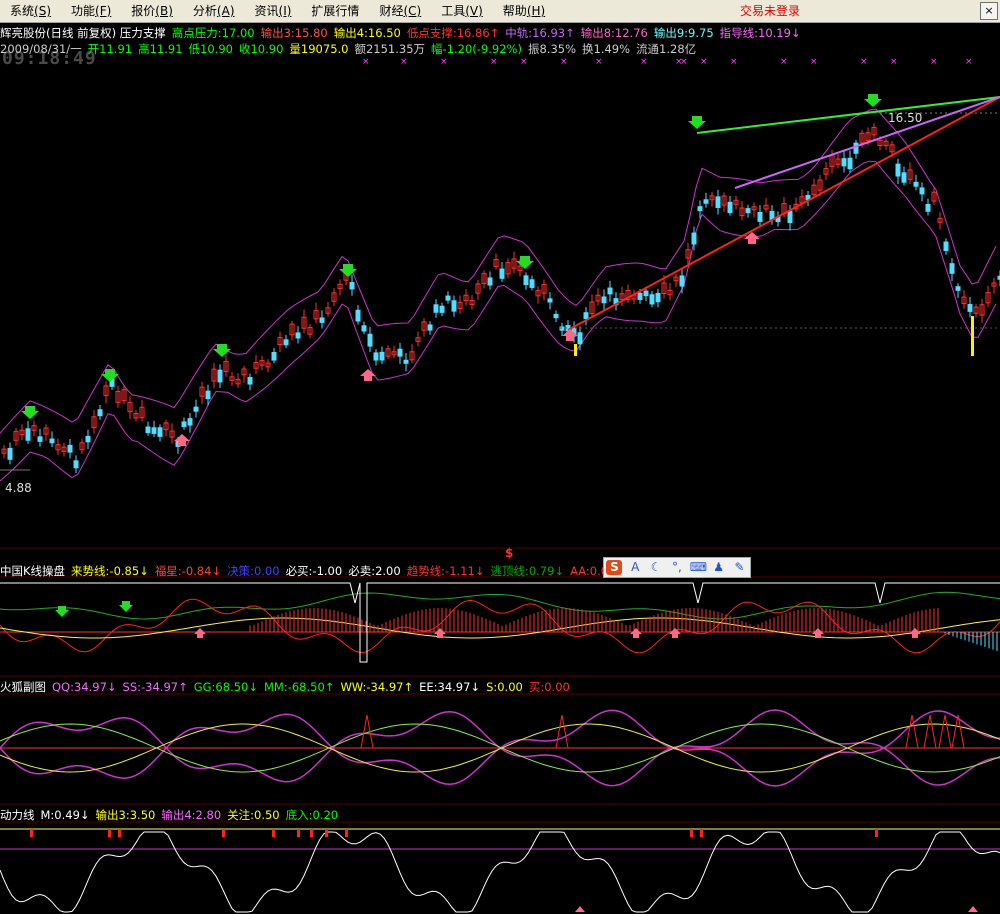  What do you see at coordinates (656, 567) in the screenshot?
I see `ime-moon-icon: ☾` at bounding box center [656, 567].